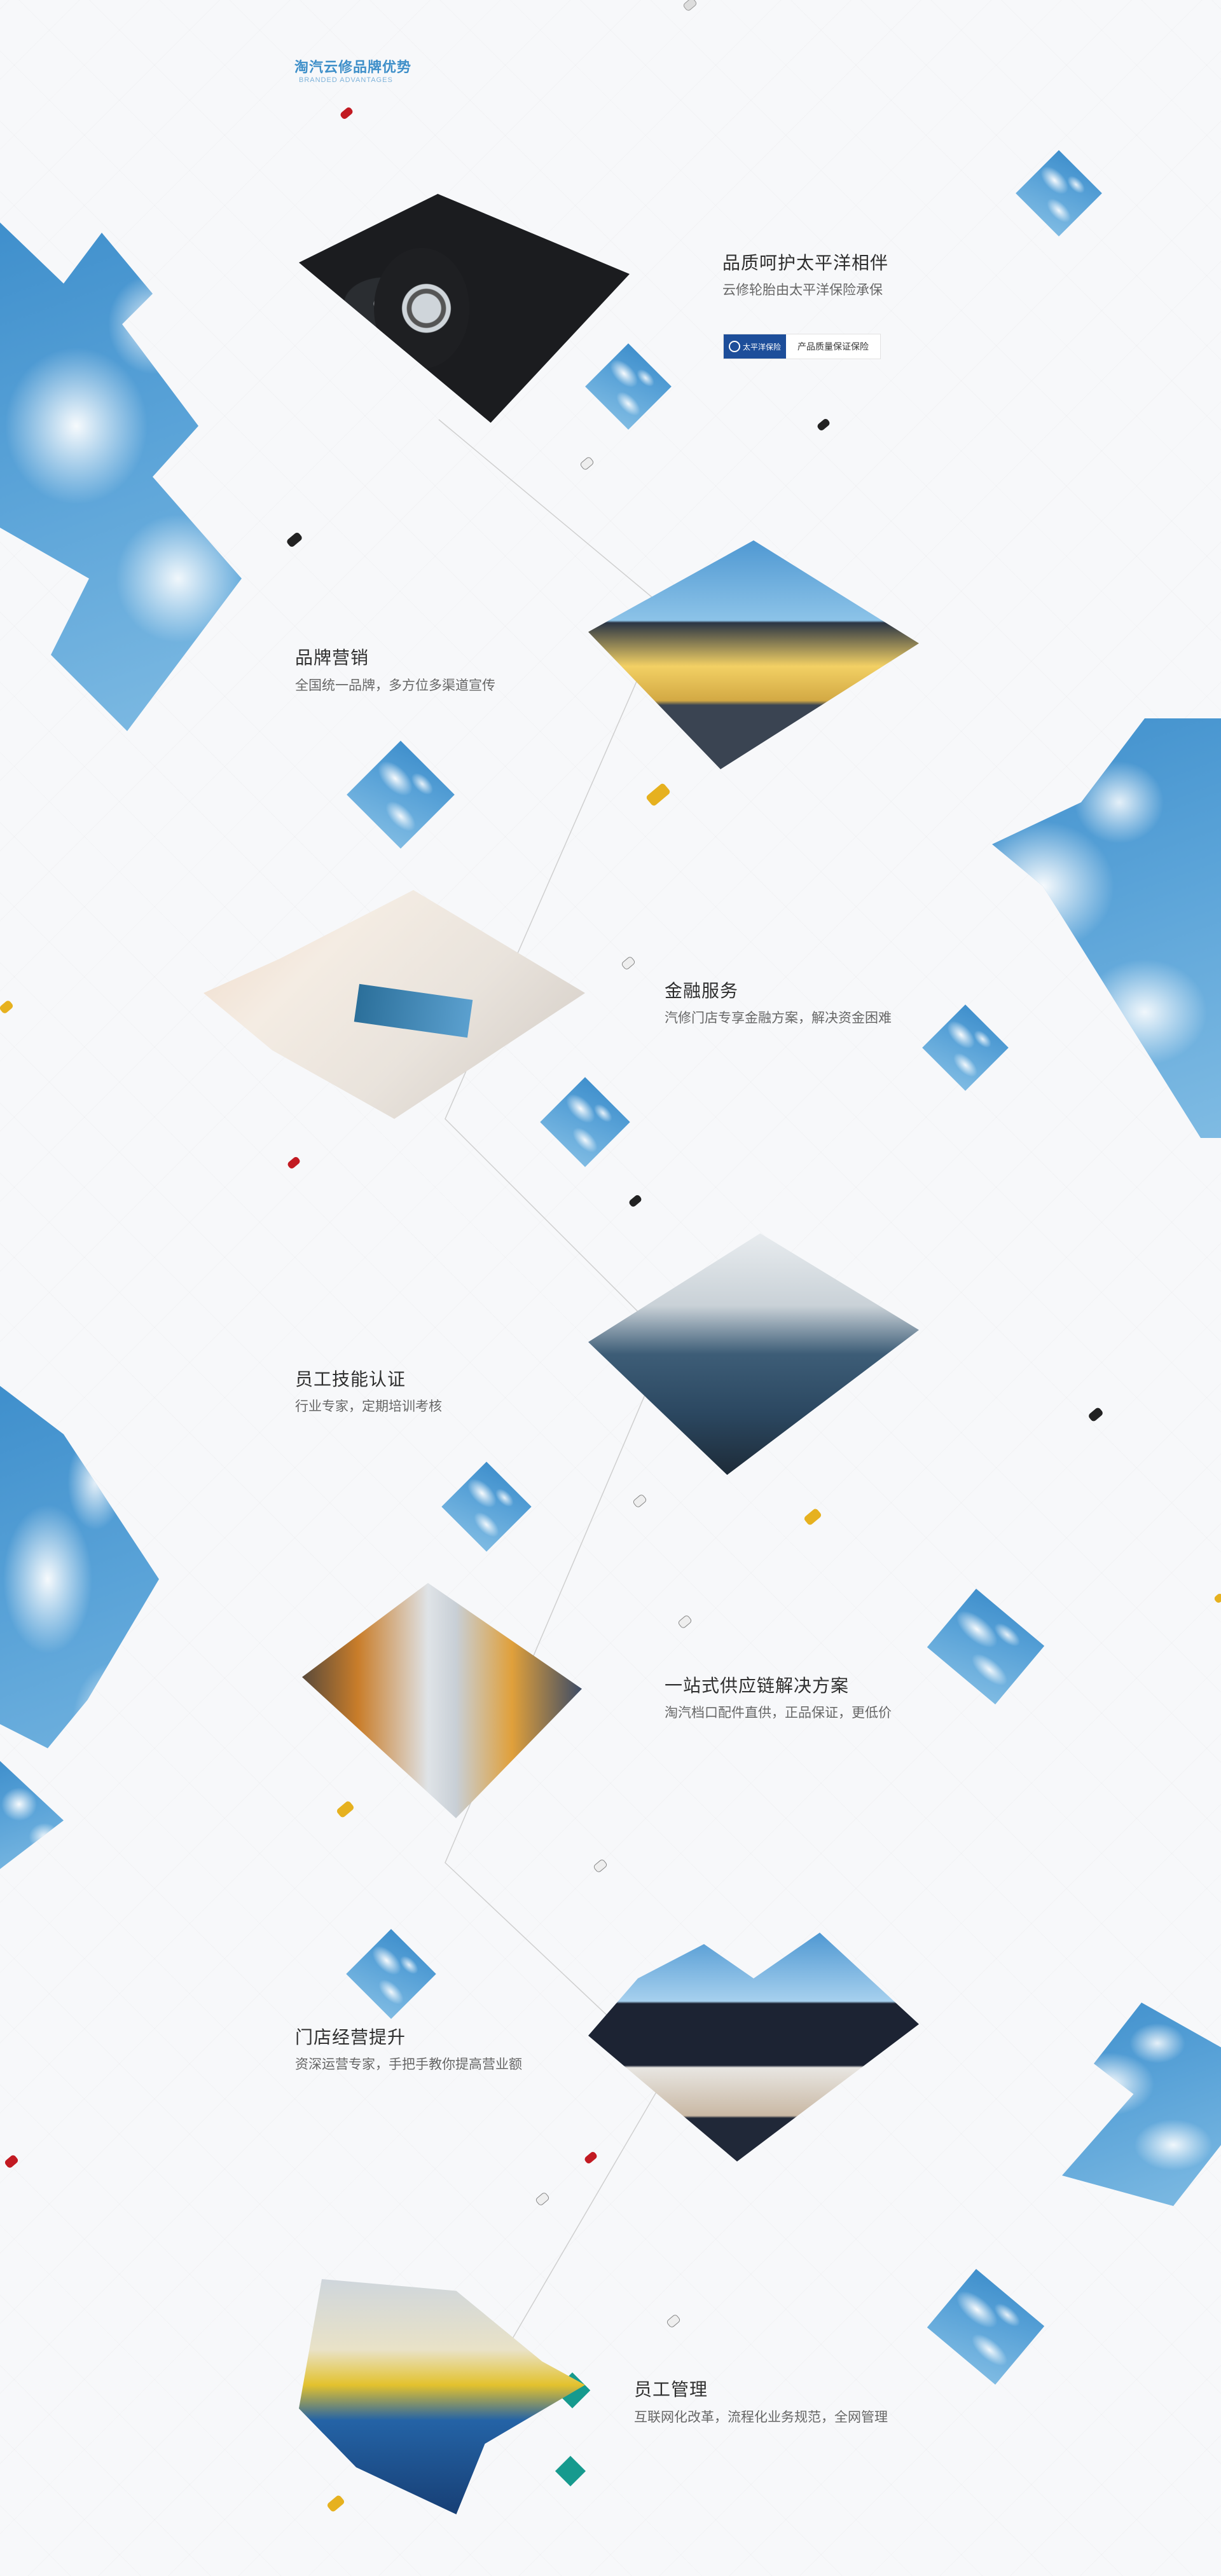 The height and width of the screenshot is (2576, 1221). What do you see at coordinates (833, 346) in the screenshot?
I see `insurance-label: 产品质量保证保险` at bounding box center [833, 346].